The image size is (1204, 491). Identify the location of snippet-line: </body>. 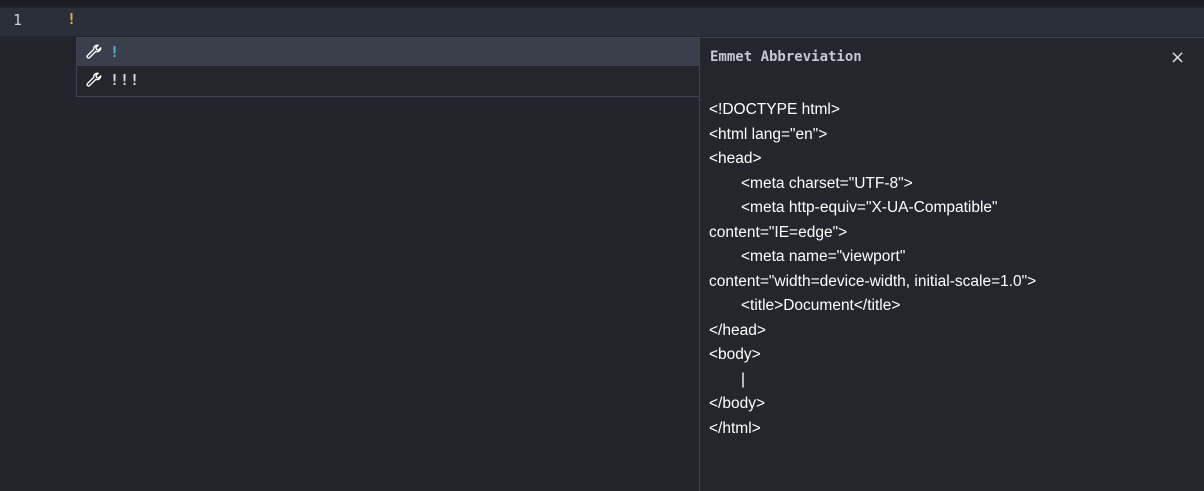
(737, 403).